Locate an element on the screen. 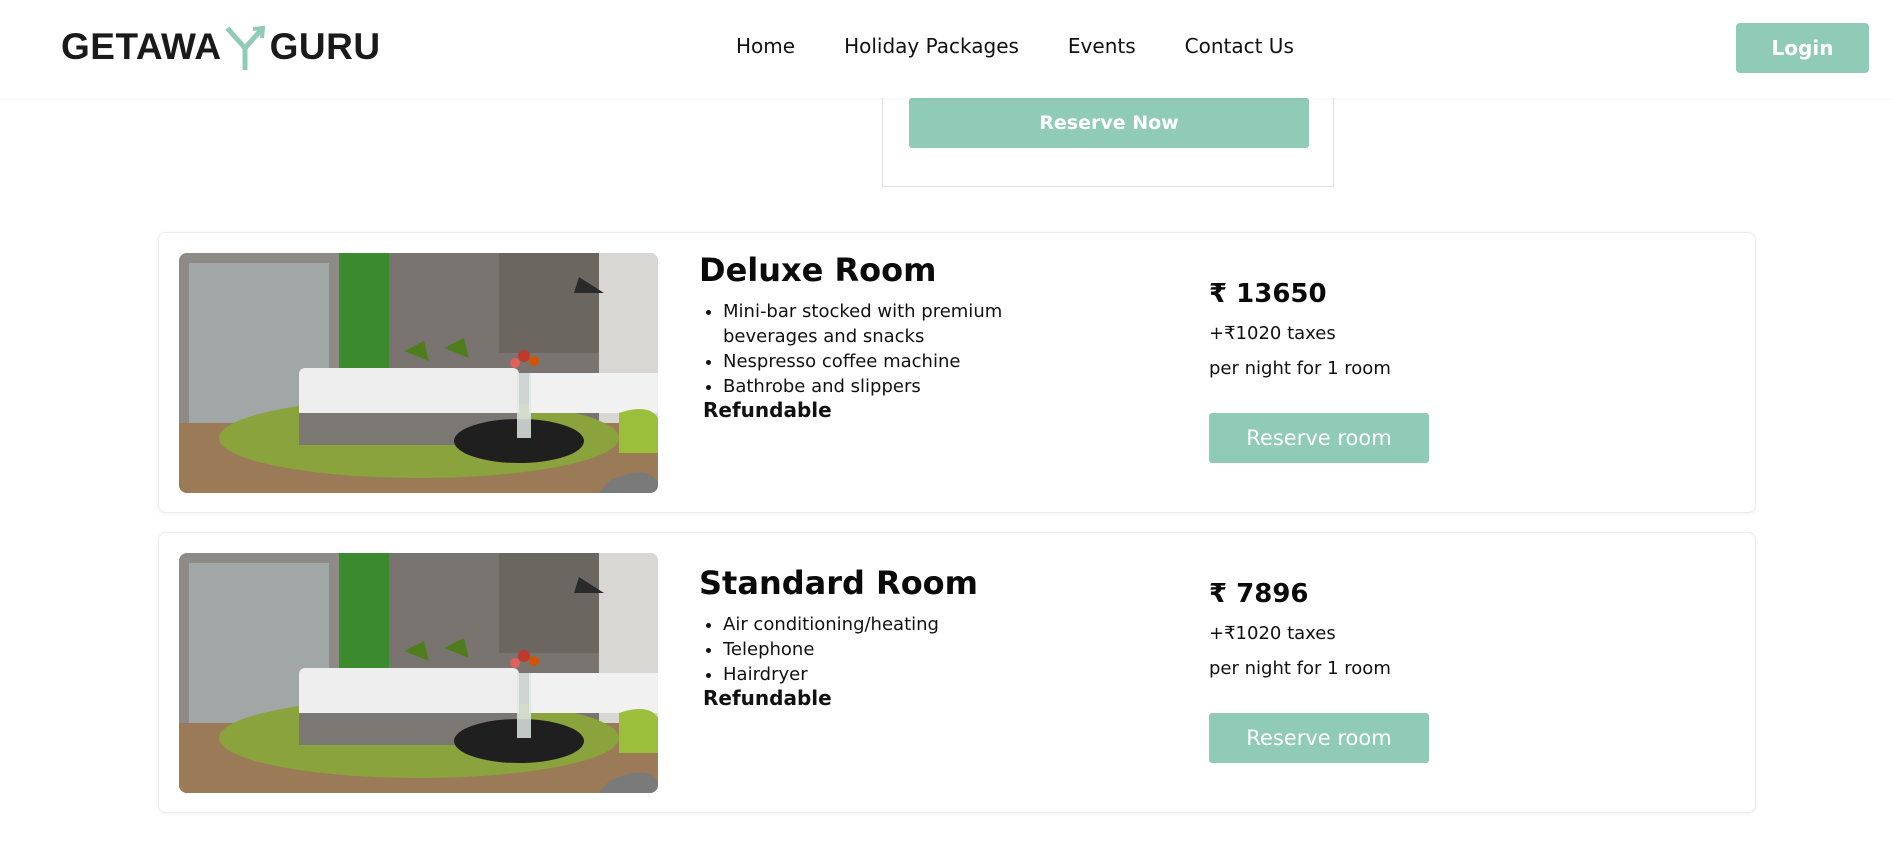 This screenshot has width=1892, height=861. nav-contact-us: Contact Us is located at coordinates (1239, 46).